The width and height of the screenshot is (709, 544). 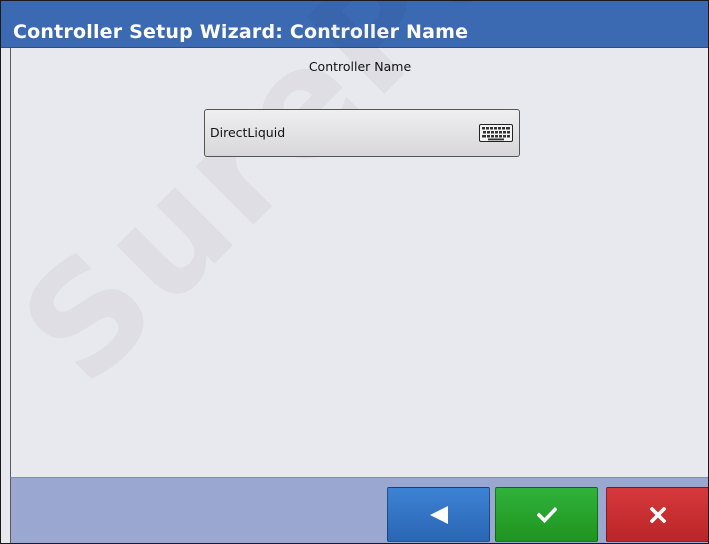 I want to click on wizard-footer, so click(x=359, y=510).